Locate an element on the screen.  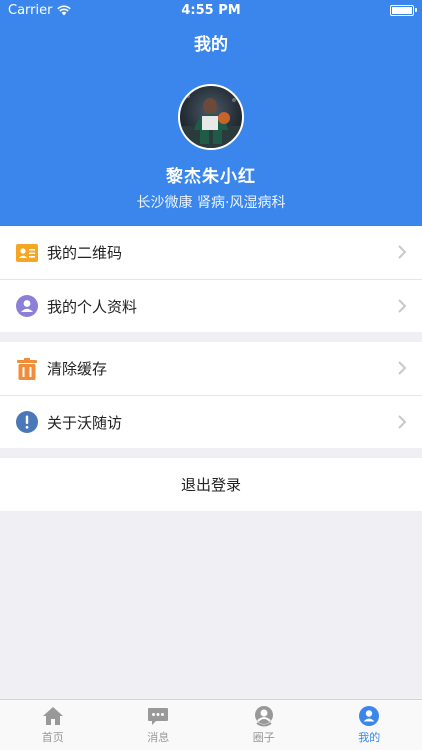
logout-button: 退出登录 is located at coordinates (211, 484).